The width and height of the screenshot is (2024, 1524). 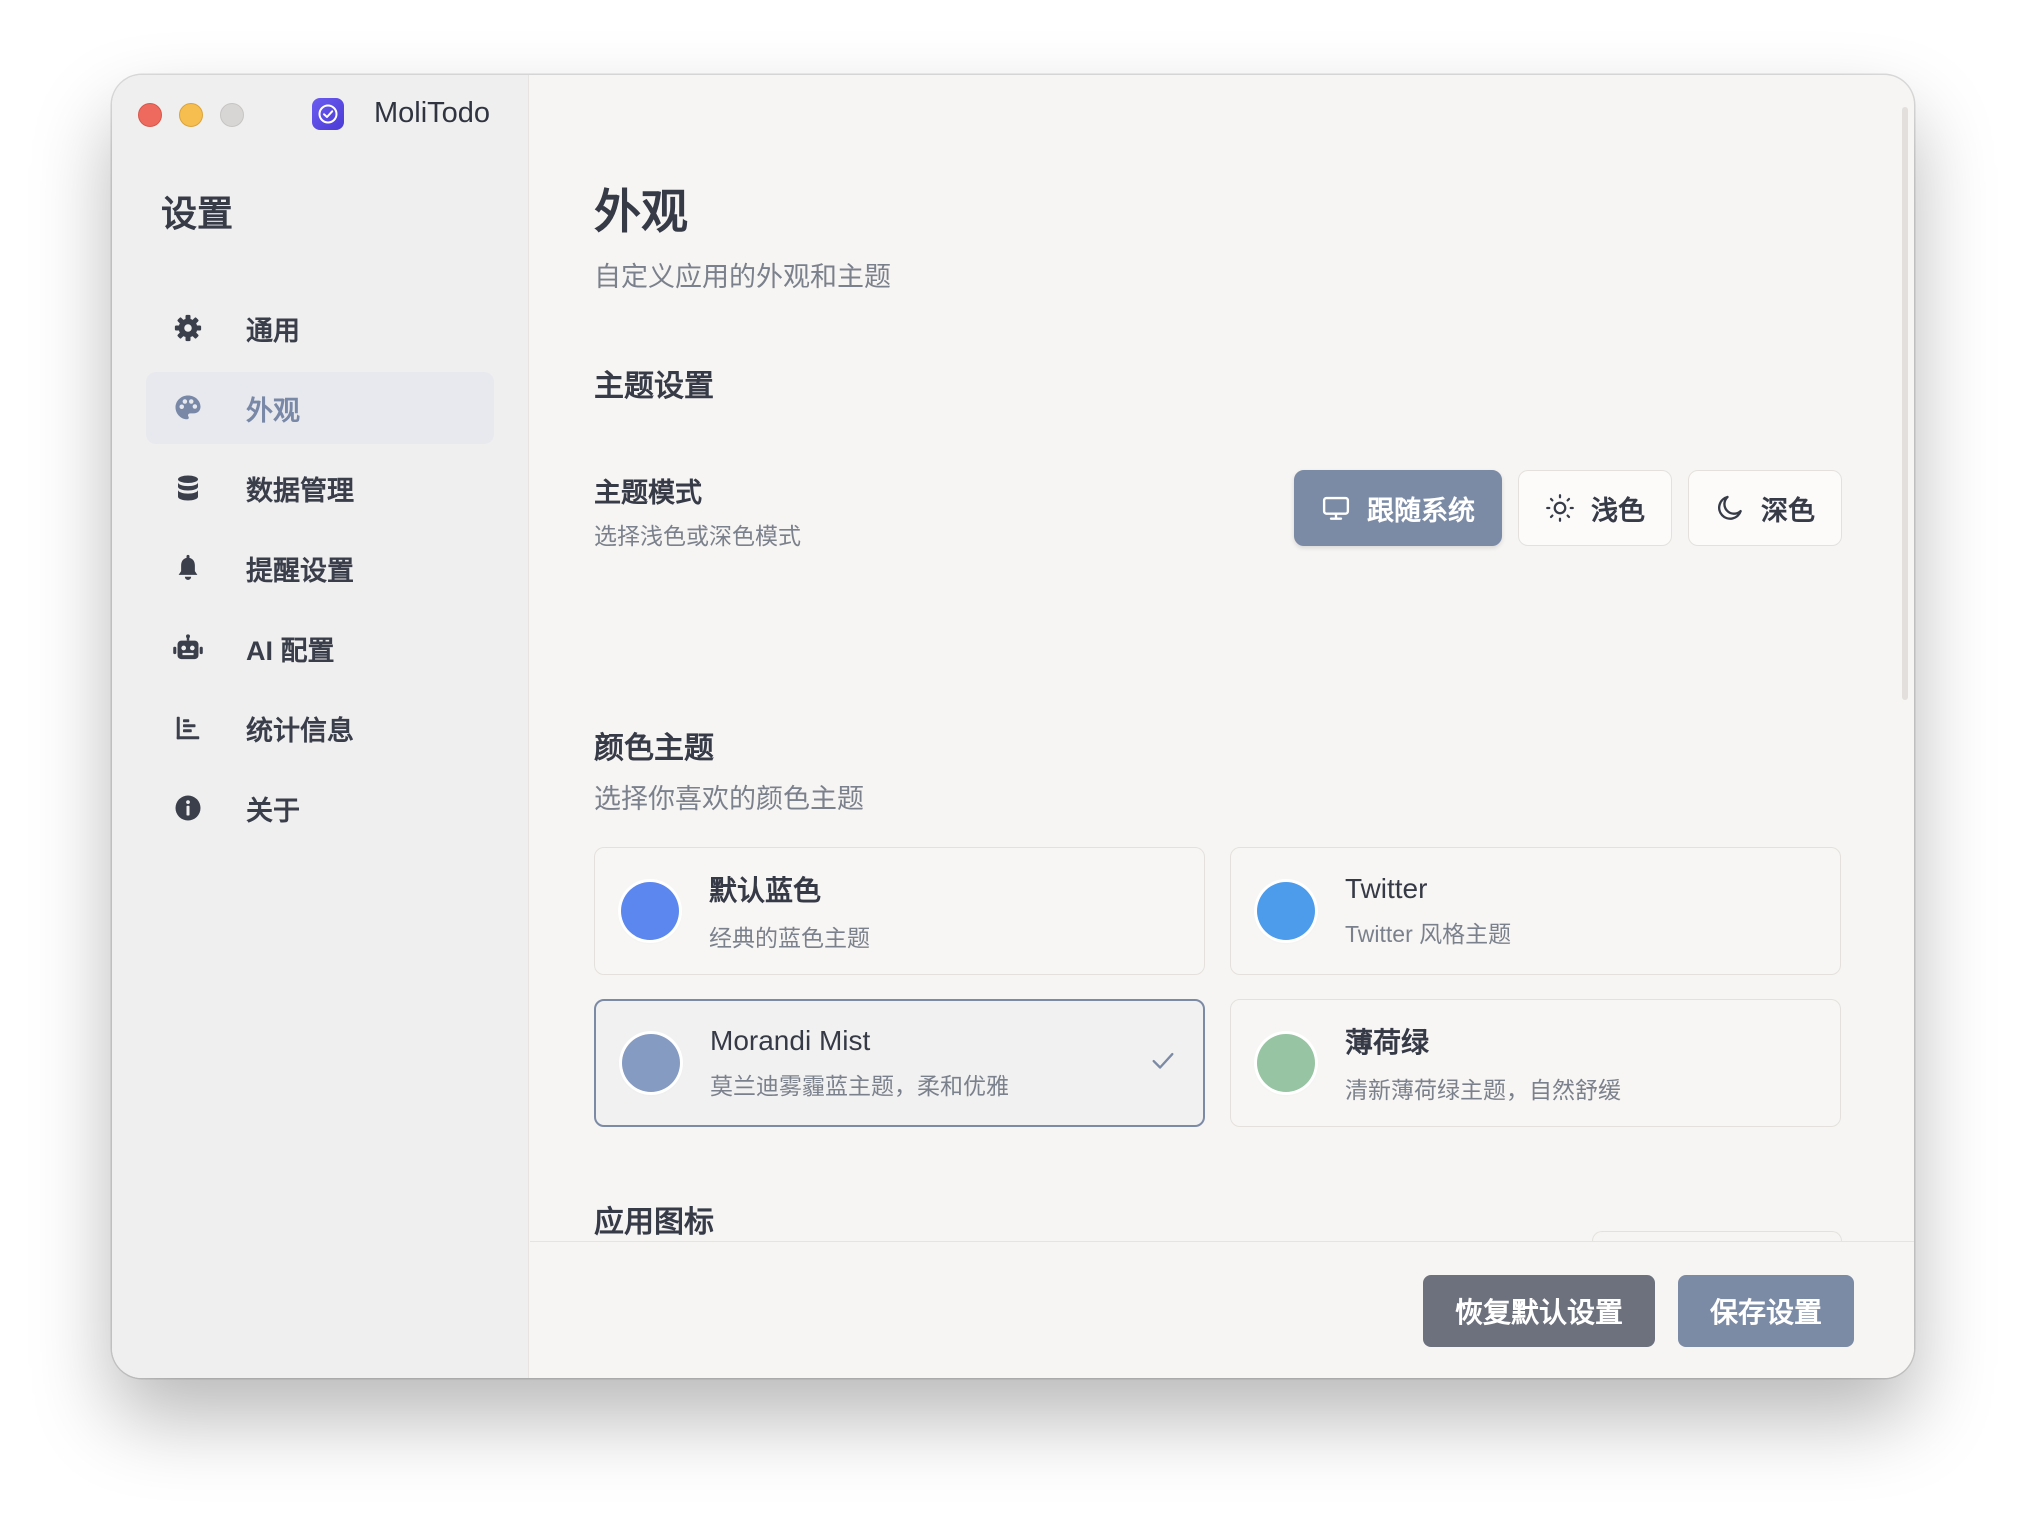 I want to click on close-window-button, so click(x=150, y=115).